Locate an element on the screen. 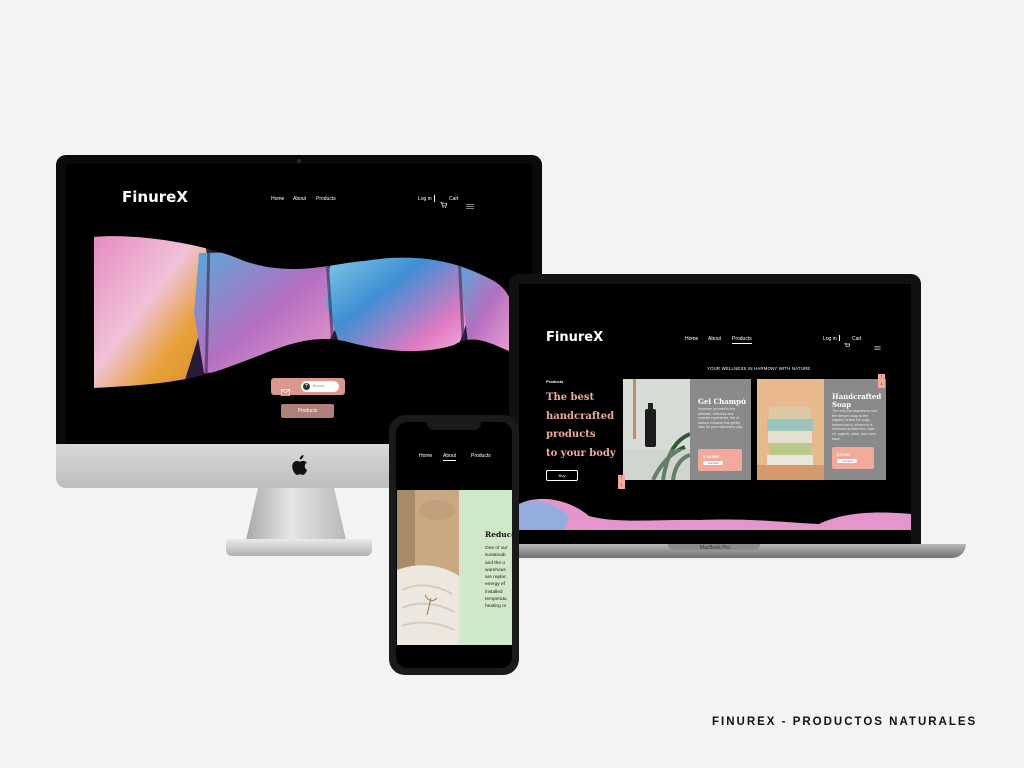  caption: FINUREX - PRODUCTOS NATURALES is located at coordinates (845, 722).